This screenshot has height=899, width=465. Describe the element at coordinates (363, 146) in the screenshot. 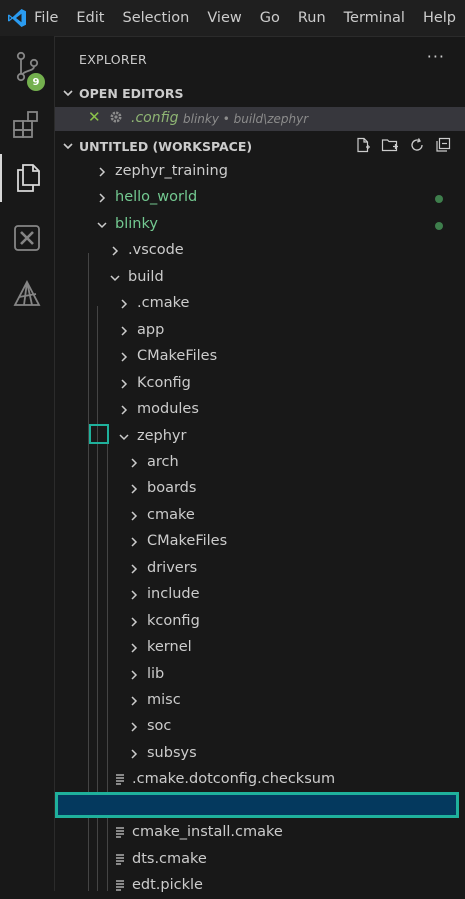

I see `new-file-icon` at that location.